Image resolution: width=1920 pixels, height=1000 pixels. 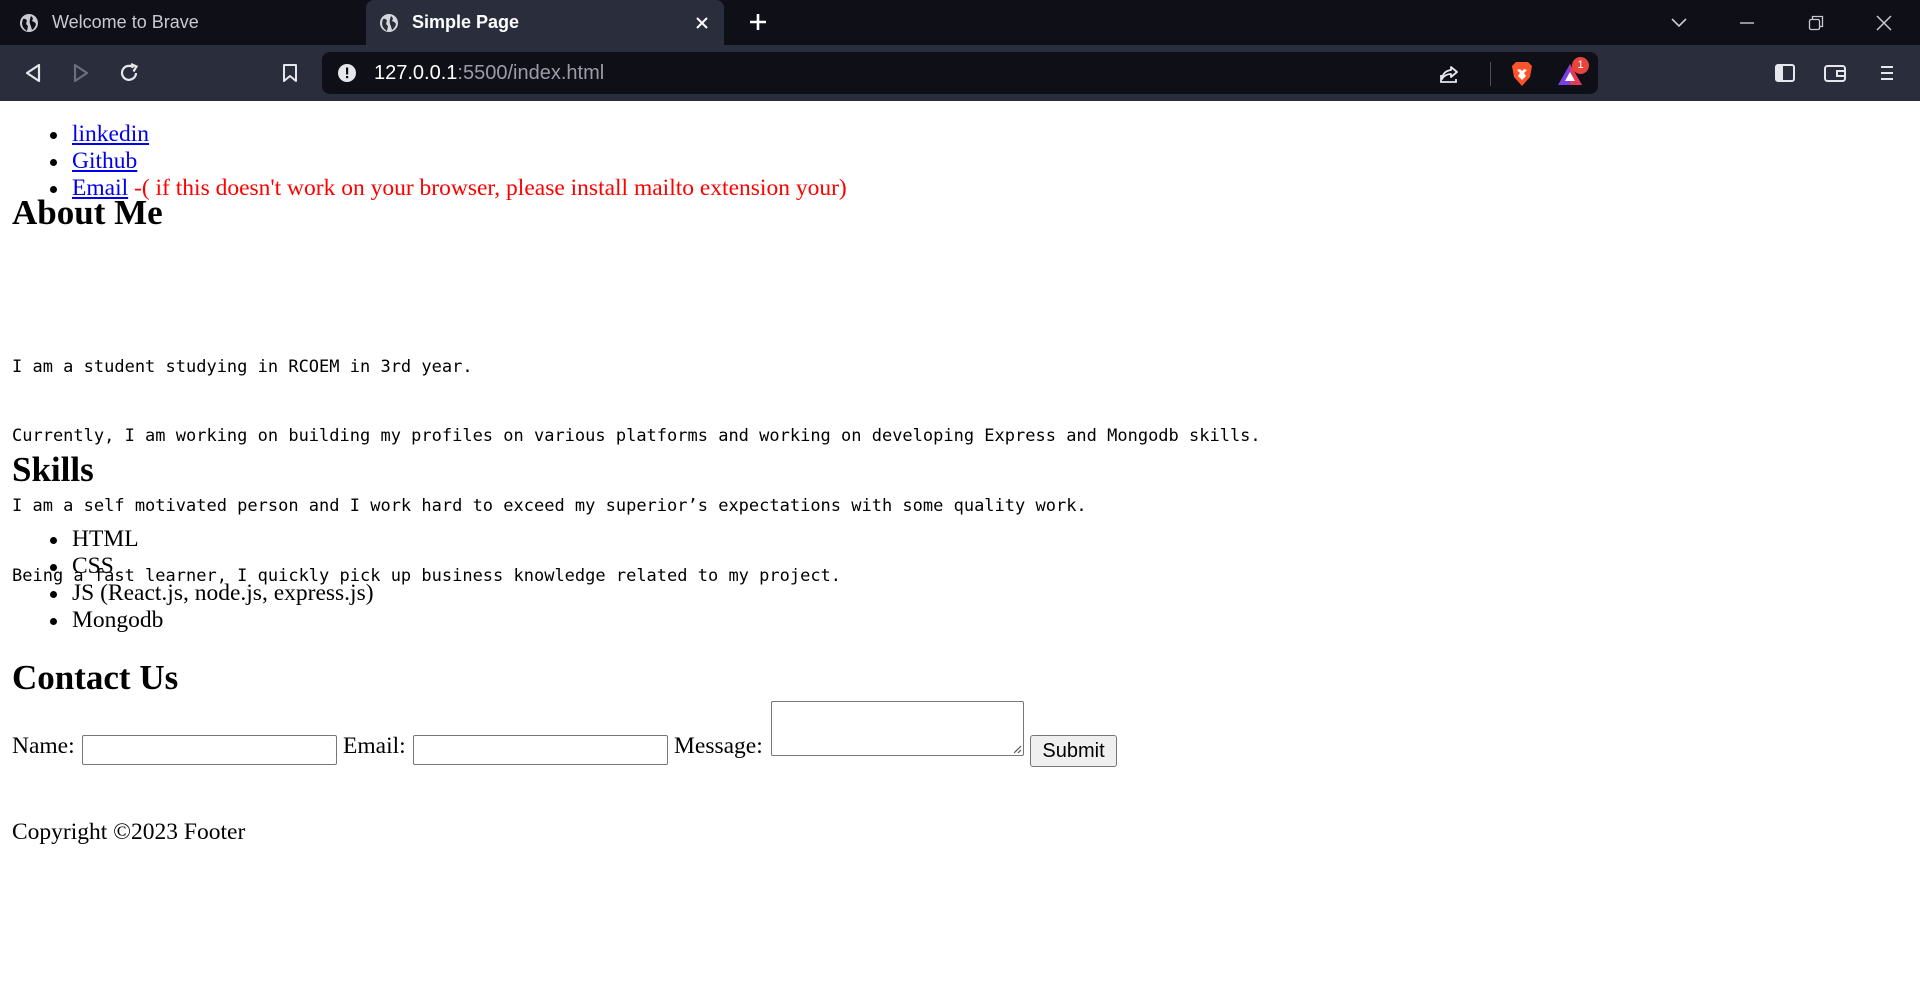 I want to click on tab-search-chevron-icon, so click(x=1679, y=23).